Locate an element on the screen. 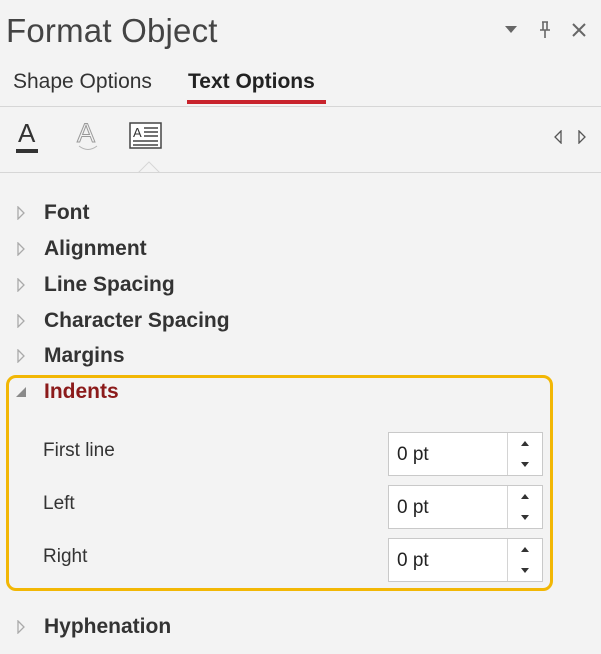  section-label: Indents is located at coordinates (81, 391).